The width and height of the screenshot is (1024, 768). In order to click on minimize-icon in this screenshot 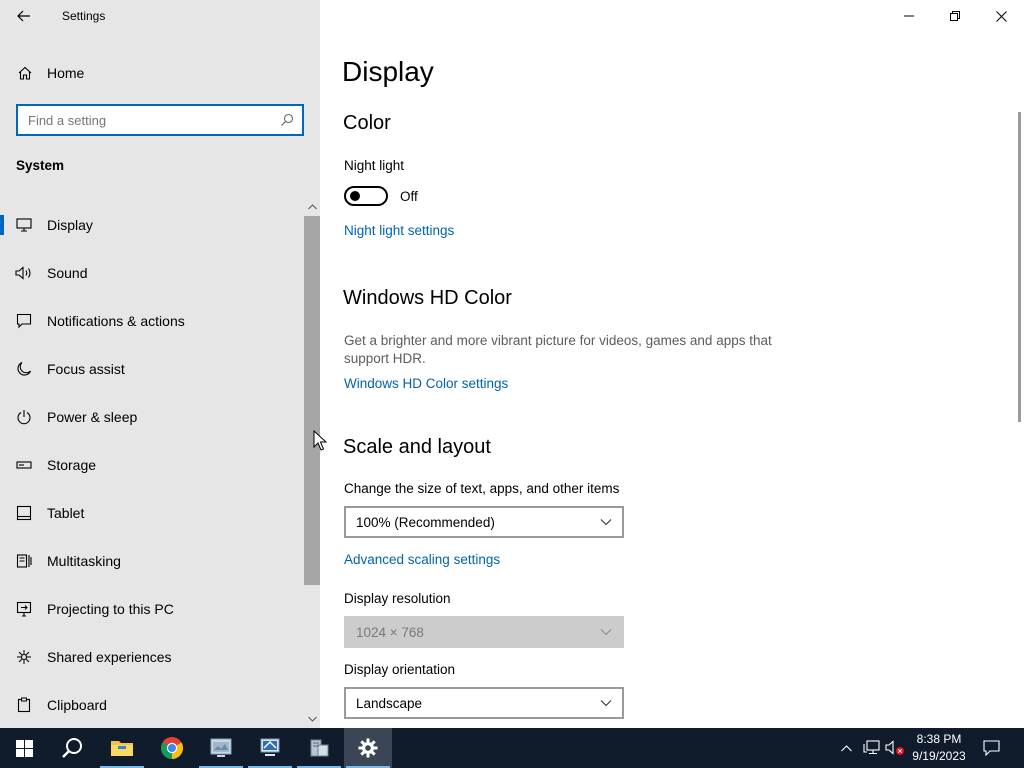, I will do `click(909, 16)`.